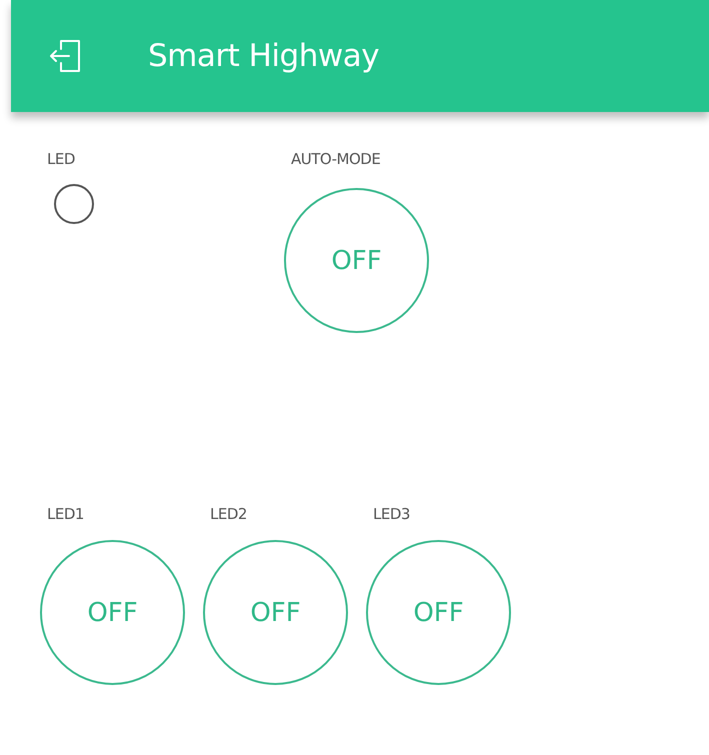 The width and height of the screenshot is (709, 755). What do you see at coordinates (228, 514) in the screenshot?
I see `widget-label: LED2` at bounding box center [228, 514].